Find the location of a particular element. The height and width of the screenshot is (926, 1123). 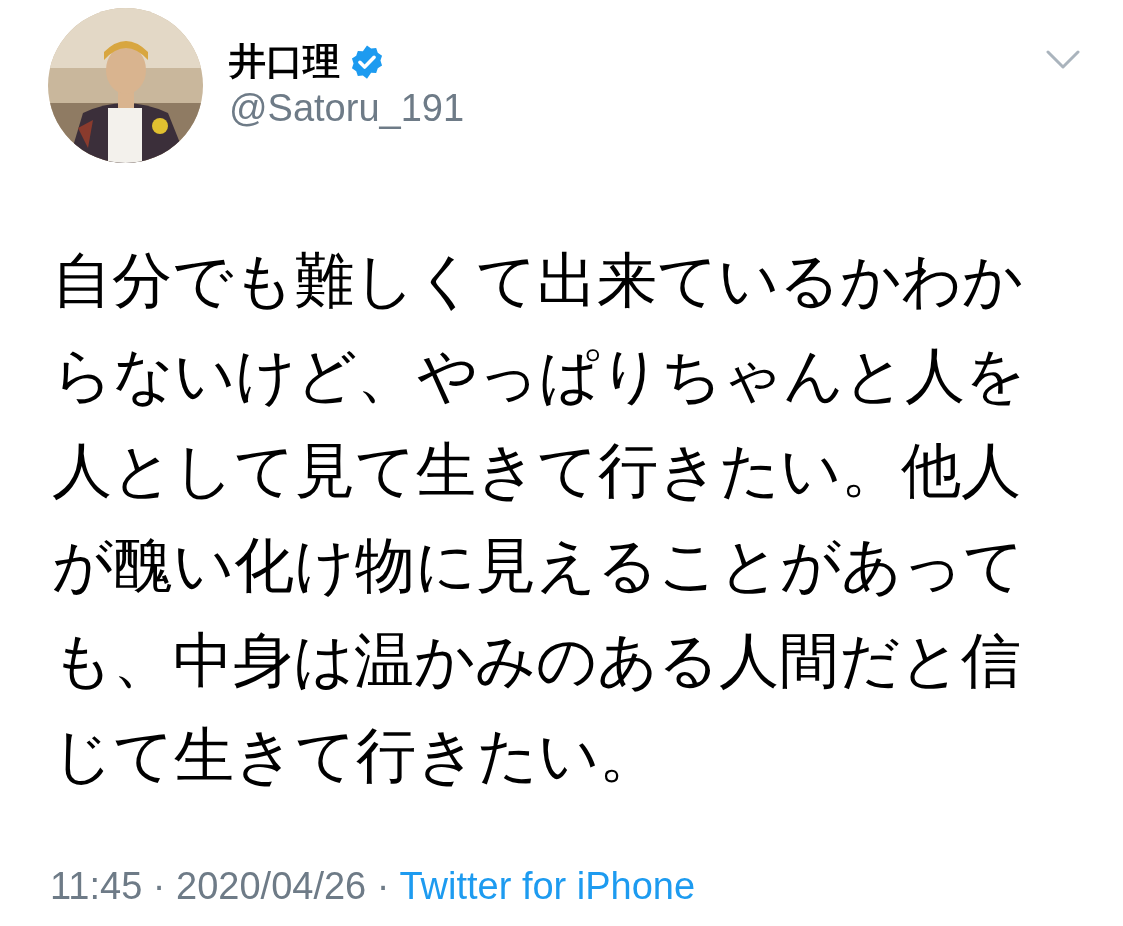

chevron-down-icon is located at coordinates (1063, 60).